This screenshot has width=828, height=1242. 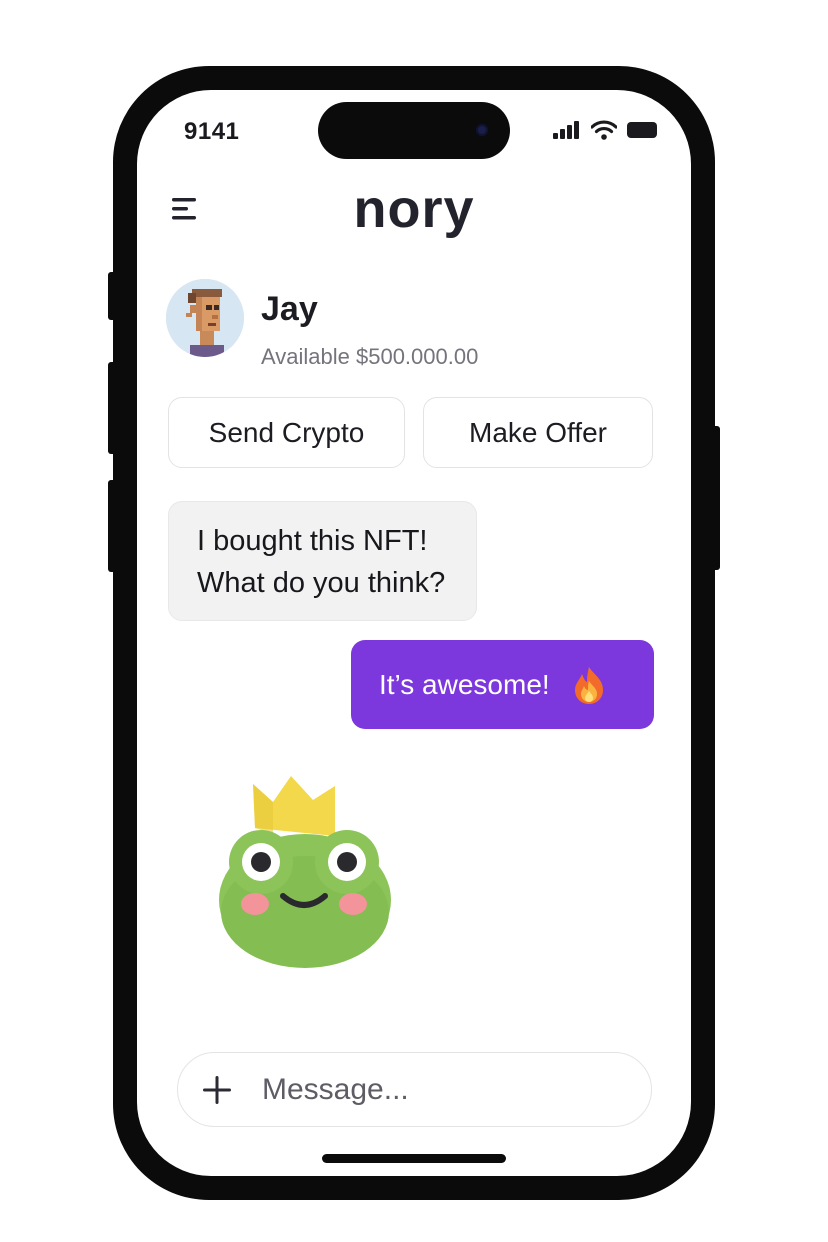 I want to click on status-time: 9141, so click(x=212, y=131).